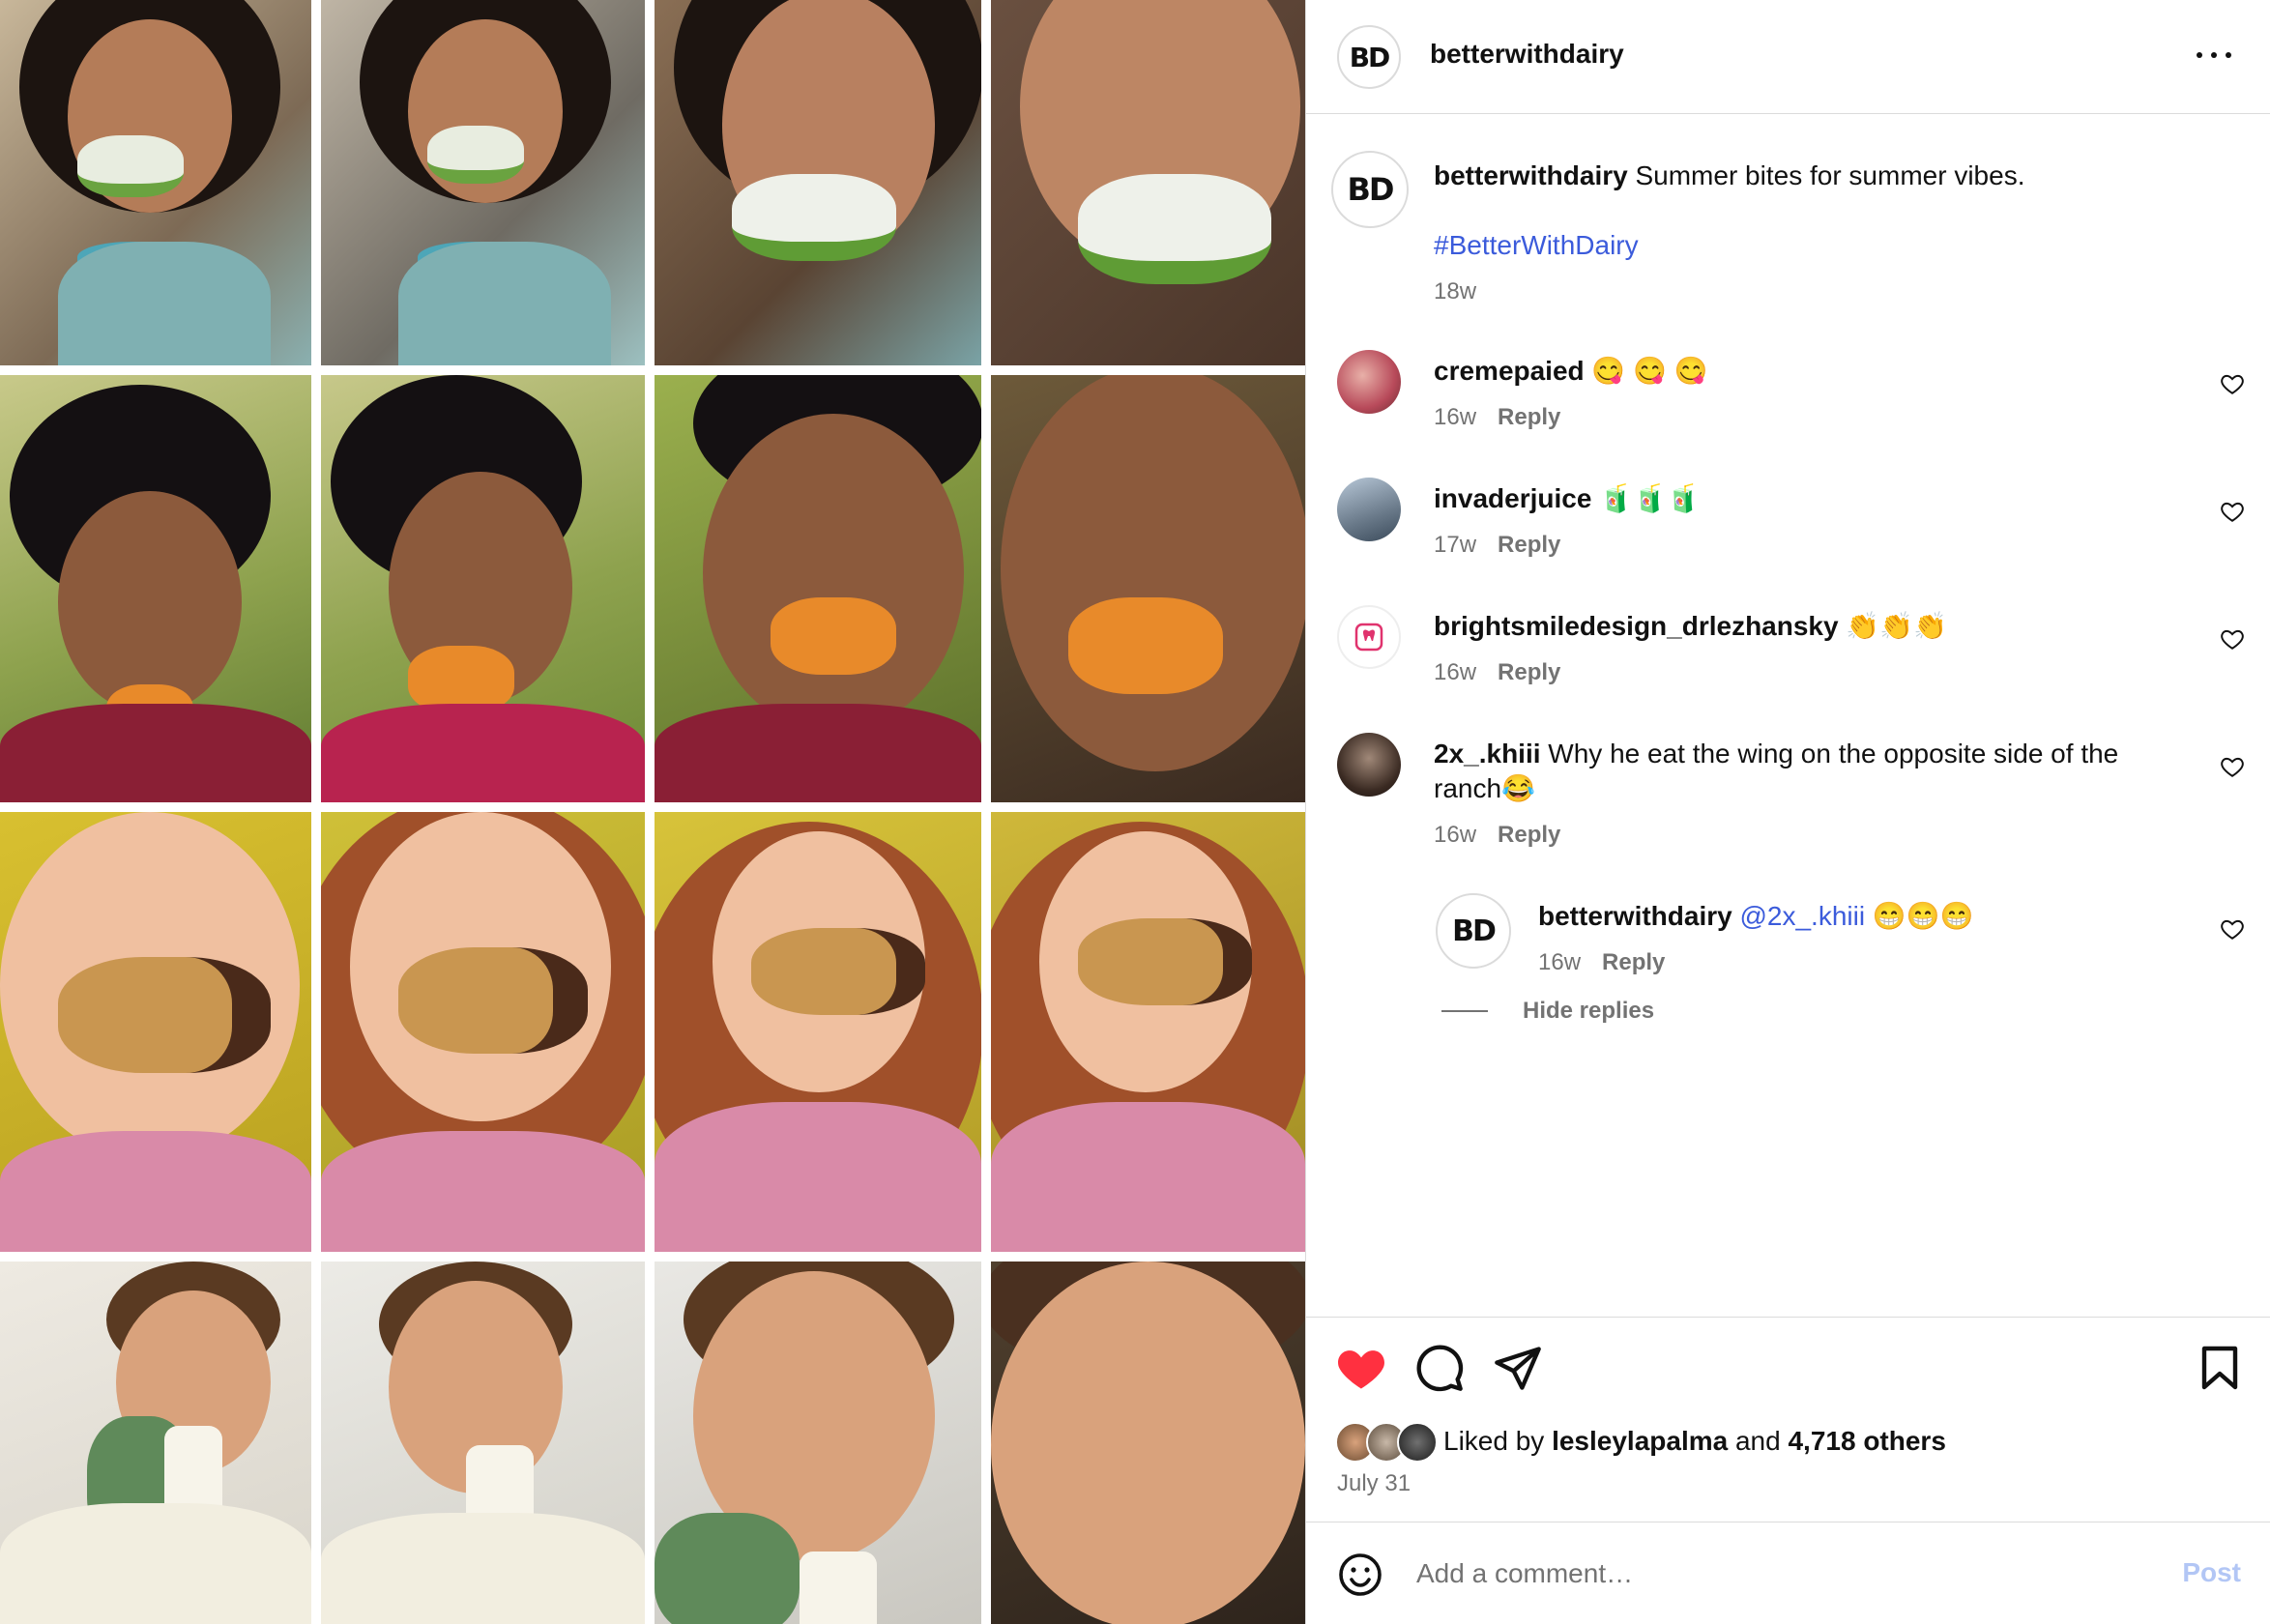  I want to click on share-icon, so click(1518, 1368).